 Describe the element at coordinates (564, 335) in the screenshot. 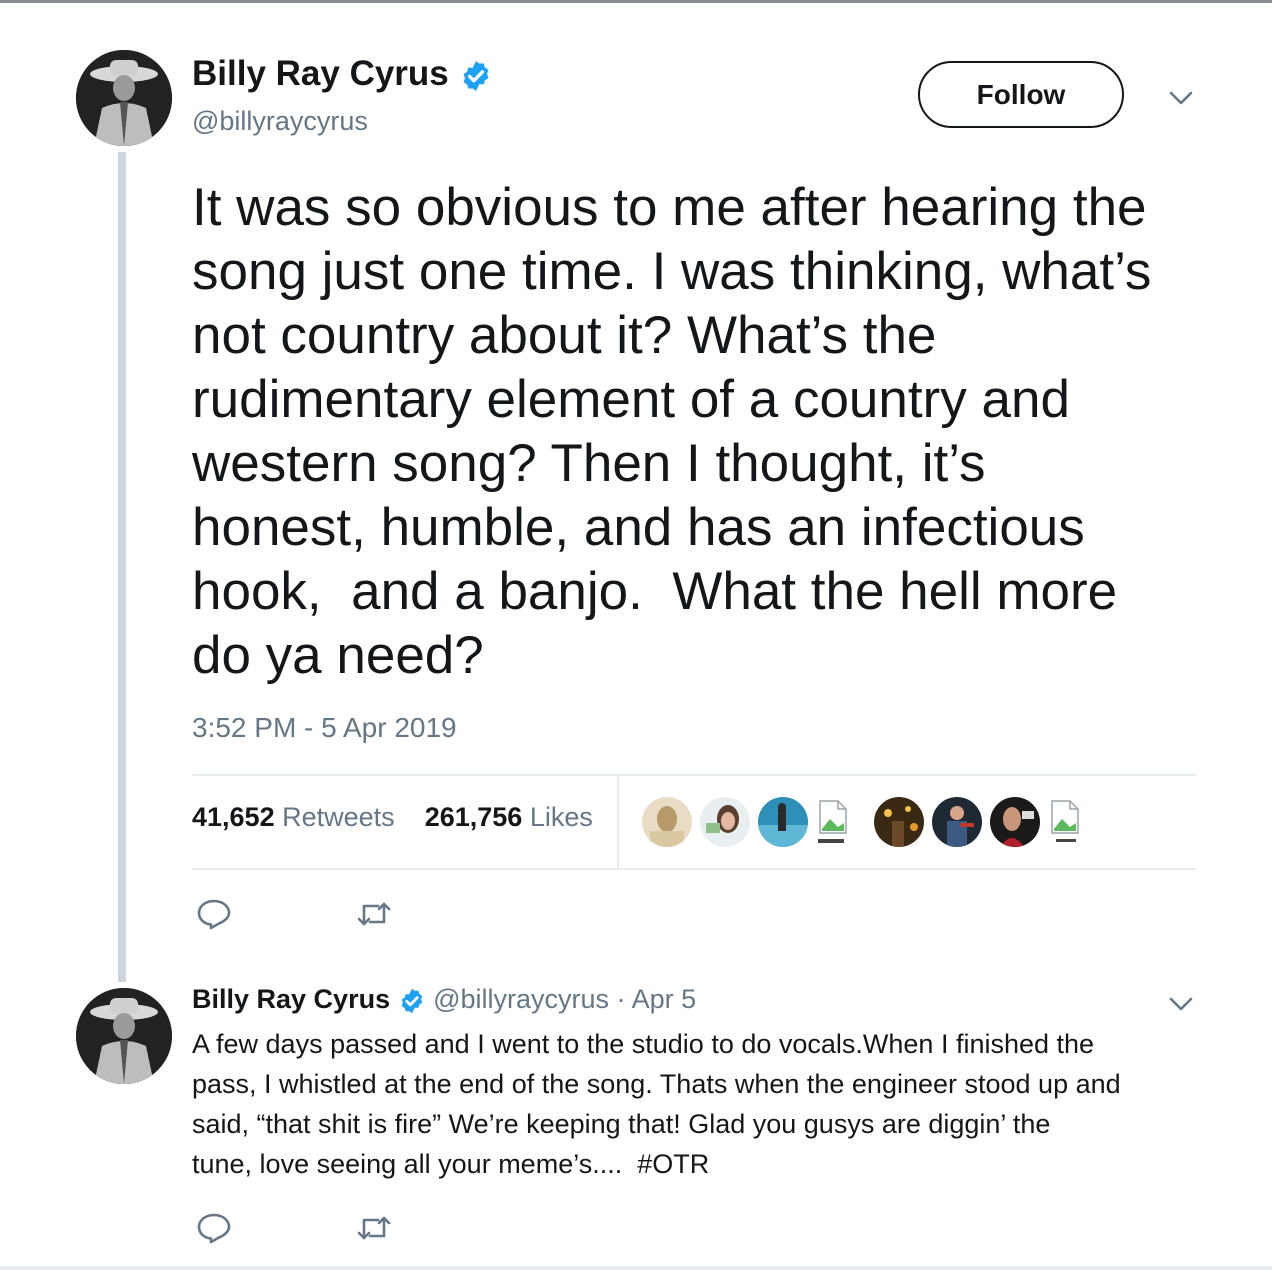

I see `tweet-text-line: not country about it? What’s the` at that location.